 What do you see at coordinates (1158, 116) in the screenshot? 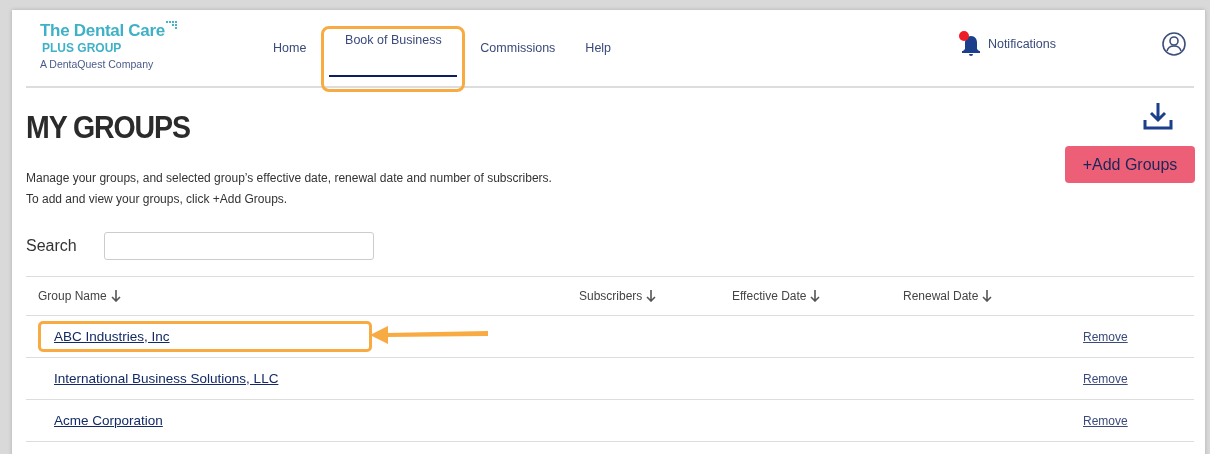
I see `download-icon` at bounding box center [1158, 116].